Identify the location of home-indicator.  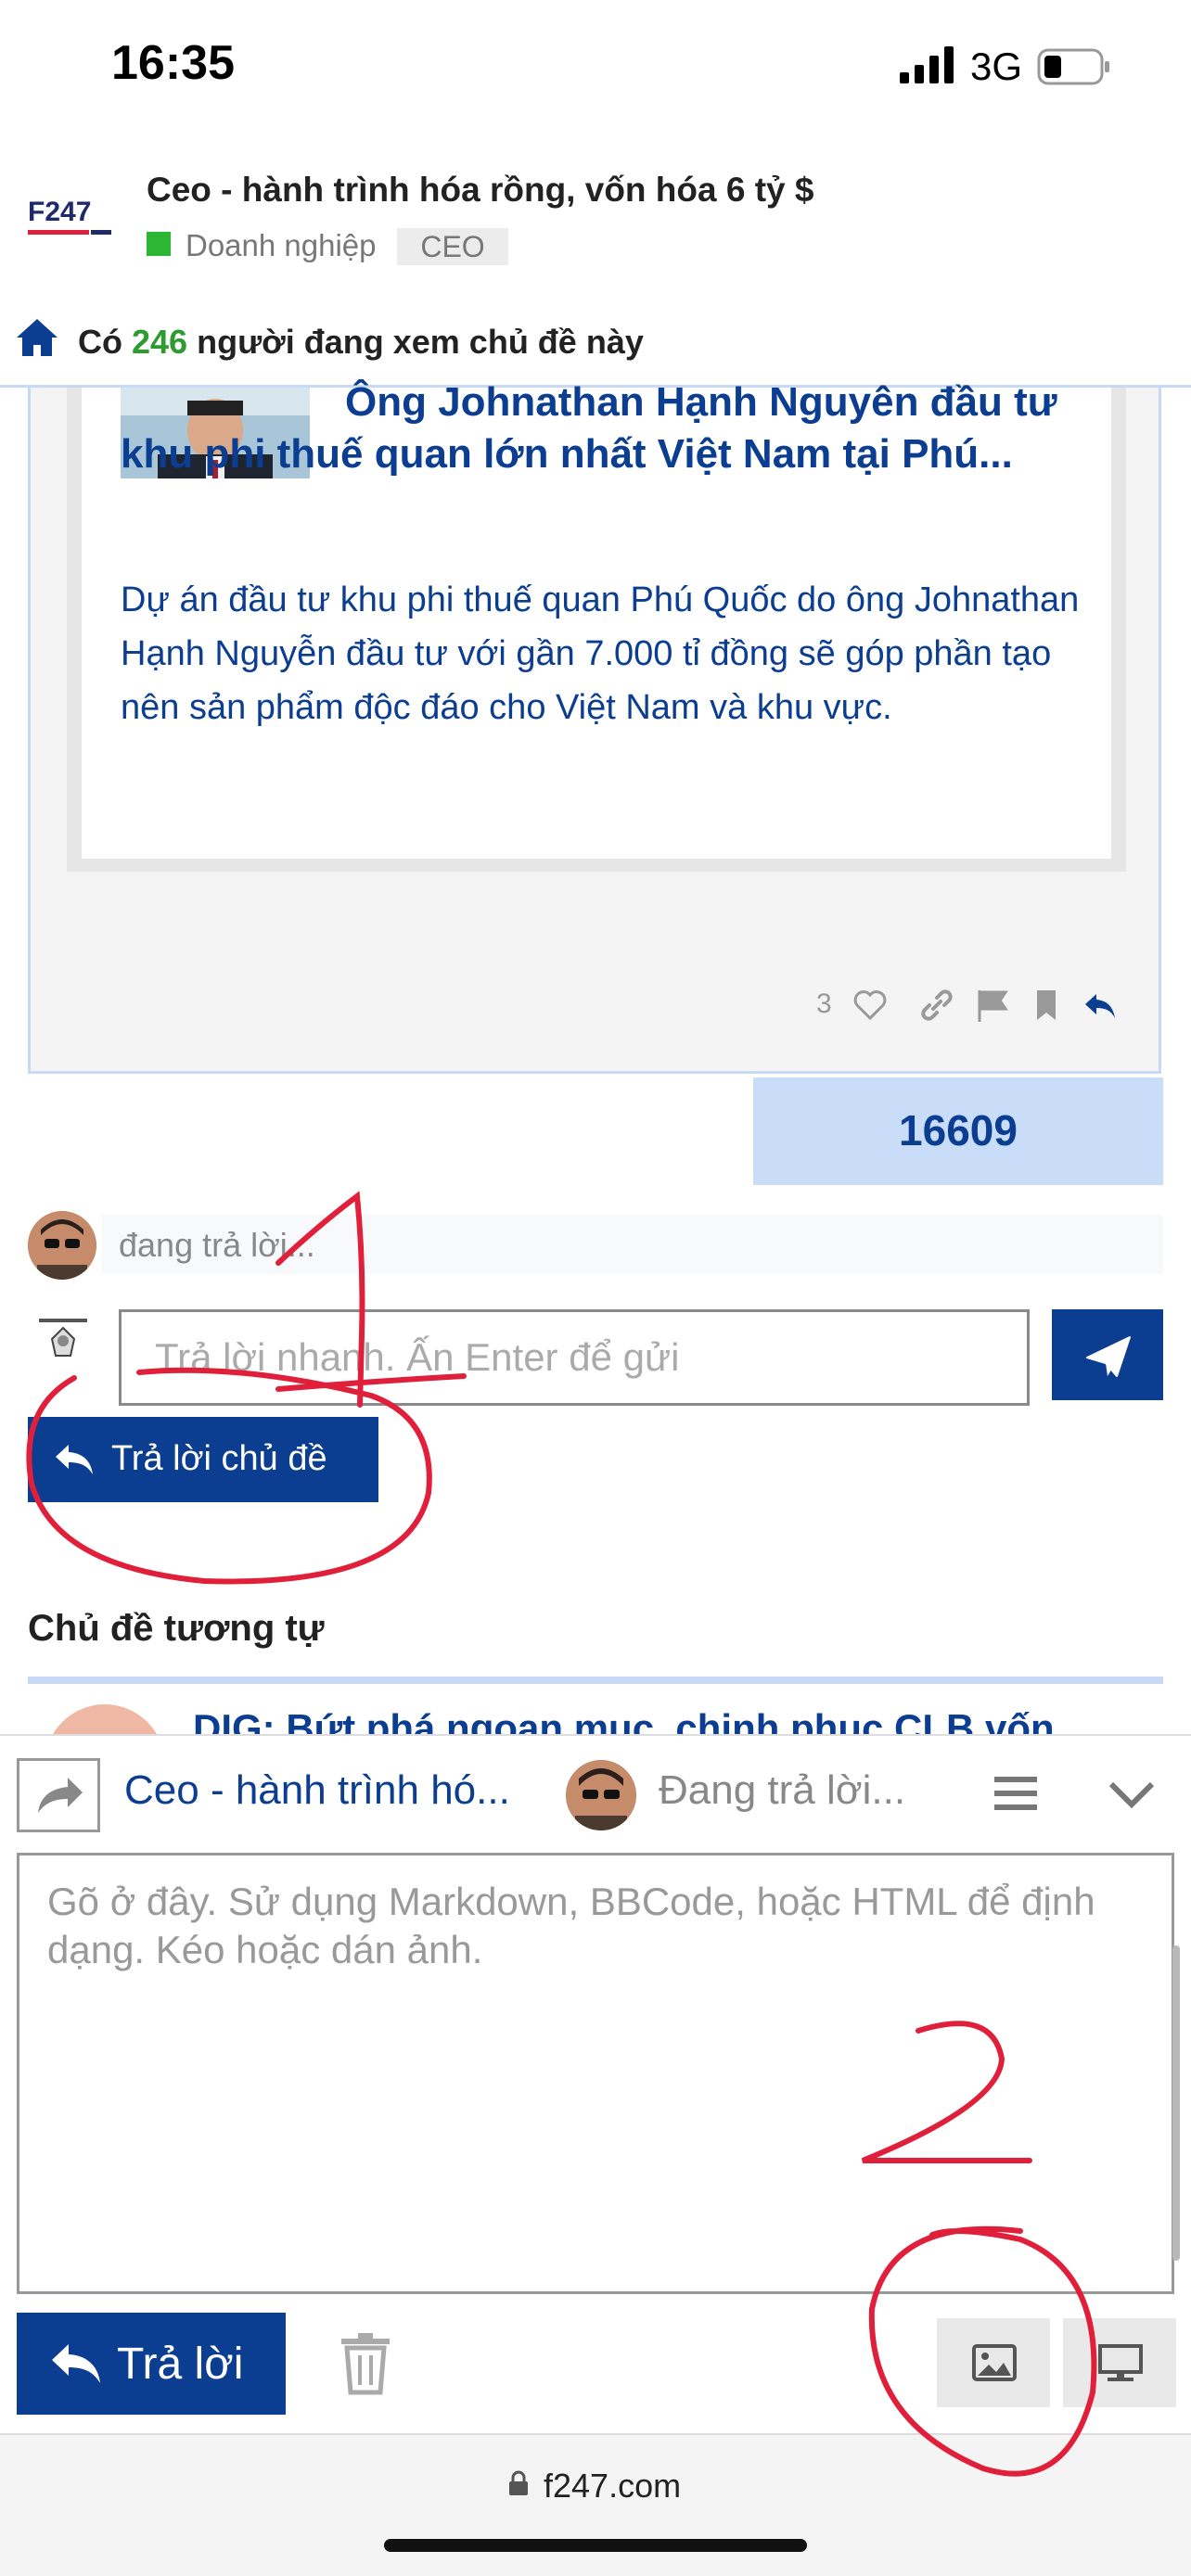
(595, 2545).